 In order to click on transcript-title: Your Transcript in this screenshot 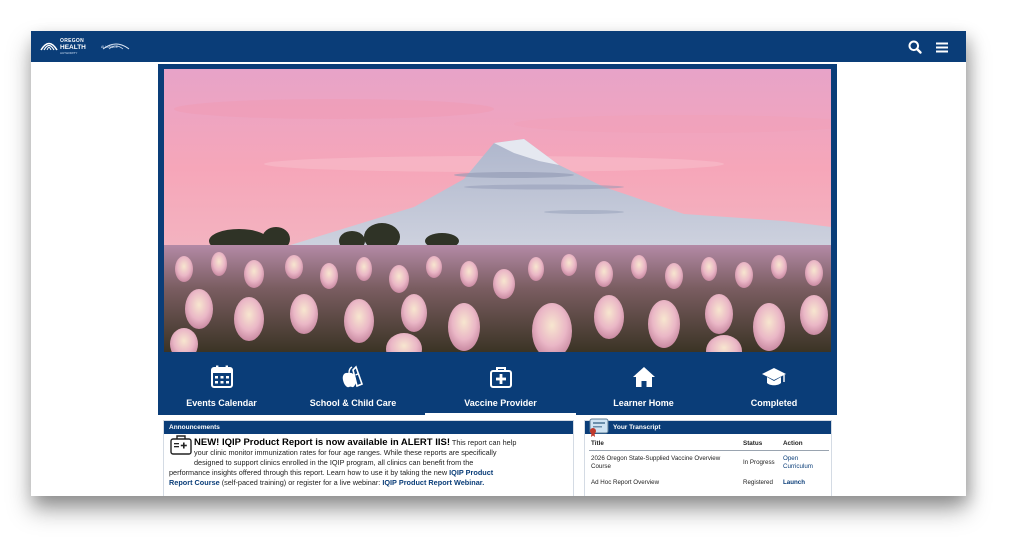, I will do `click(637, 427)`.